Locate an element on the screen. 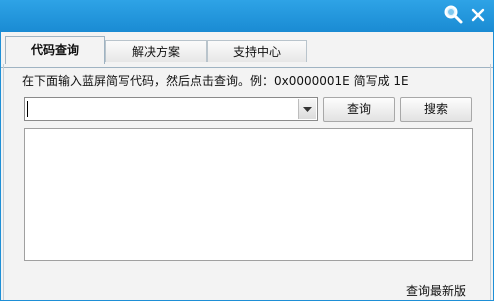 The height and width of the screenshot is (301, 494). close-icon is located at coordinates (478, 15).